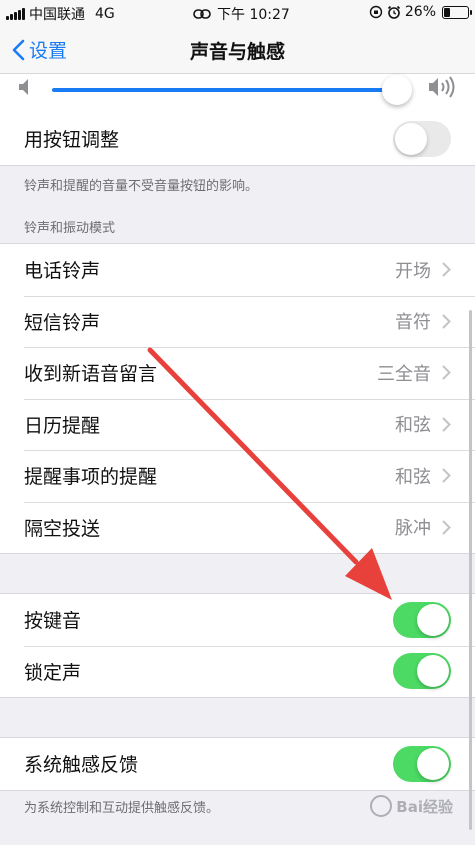  I want to click on item-value: 开场, so click(413, 271).